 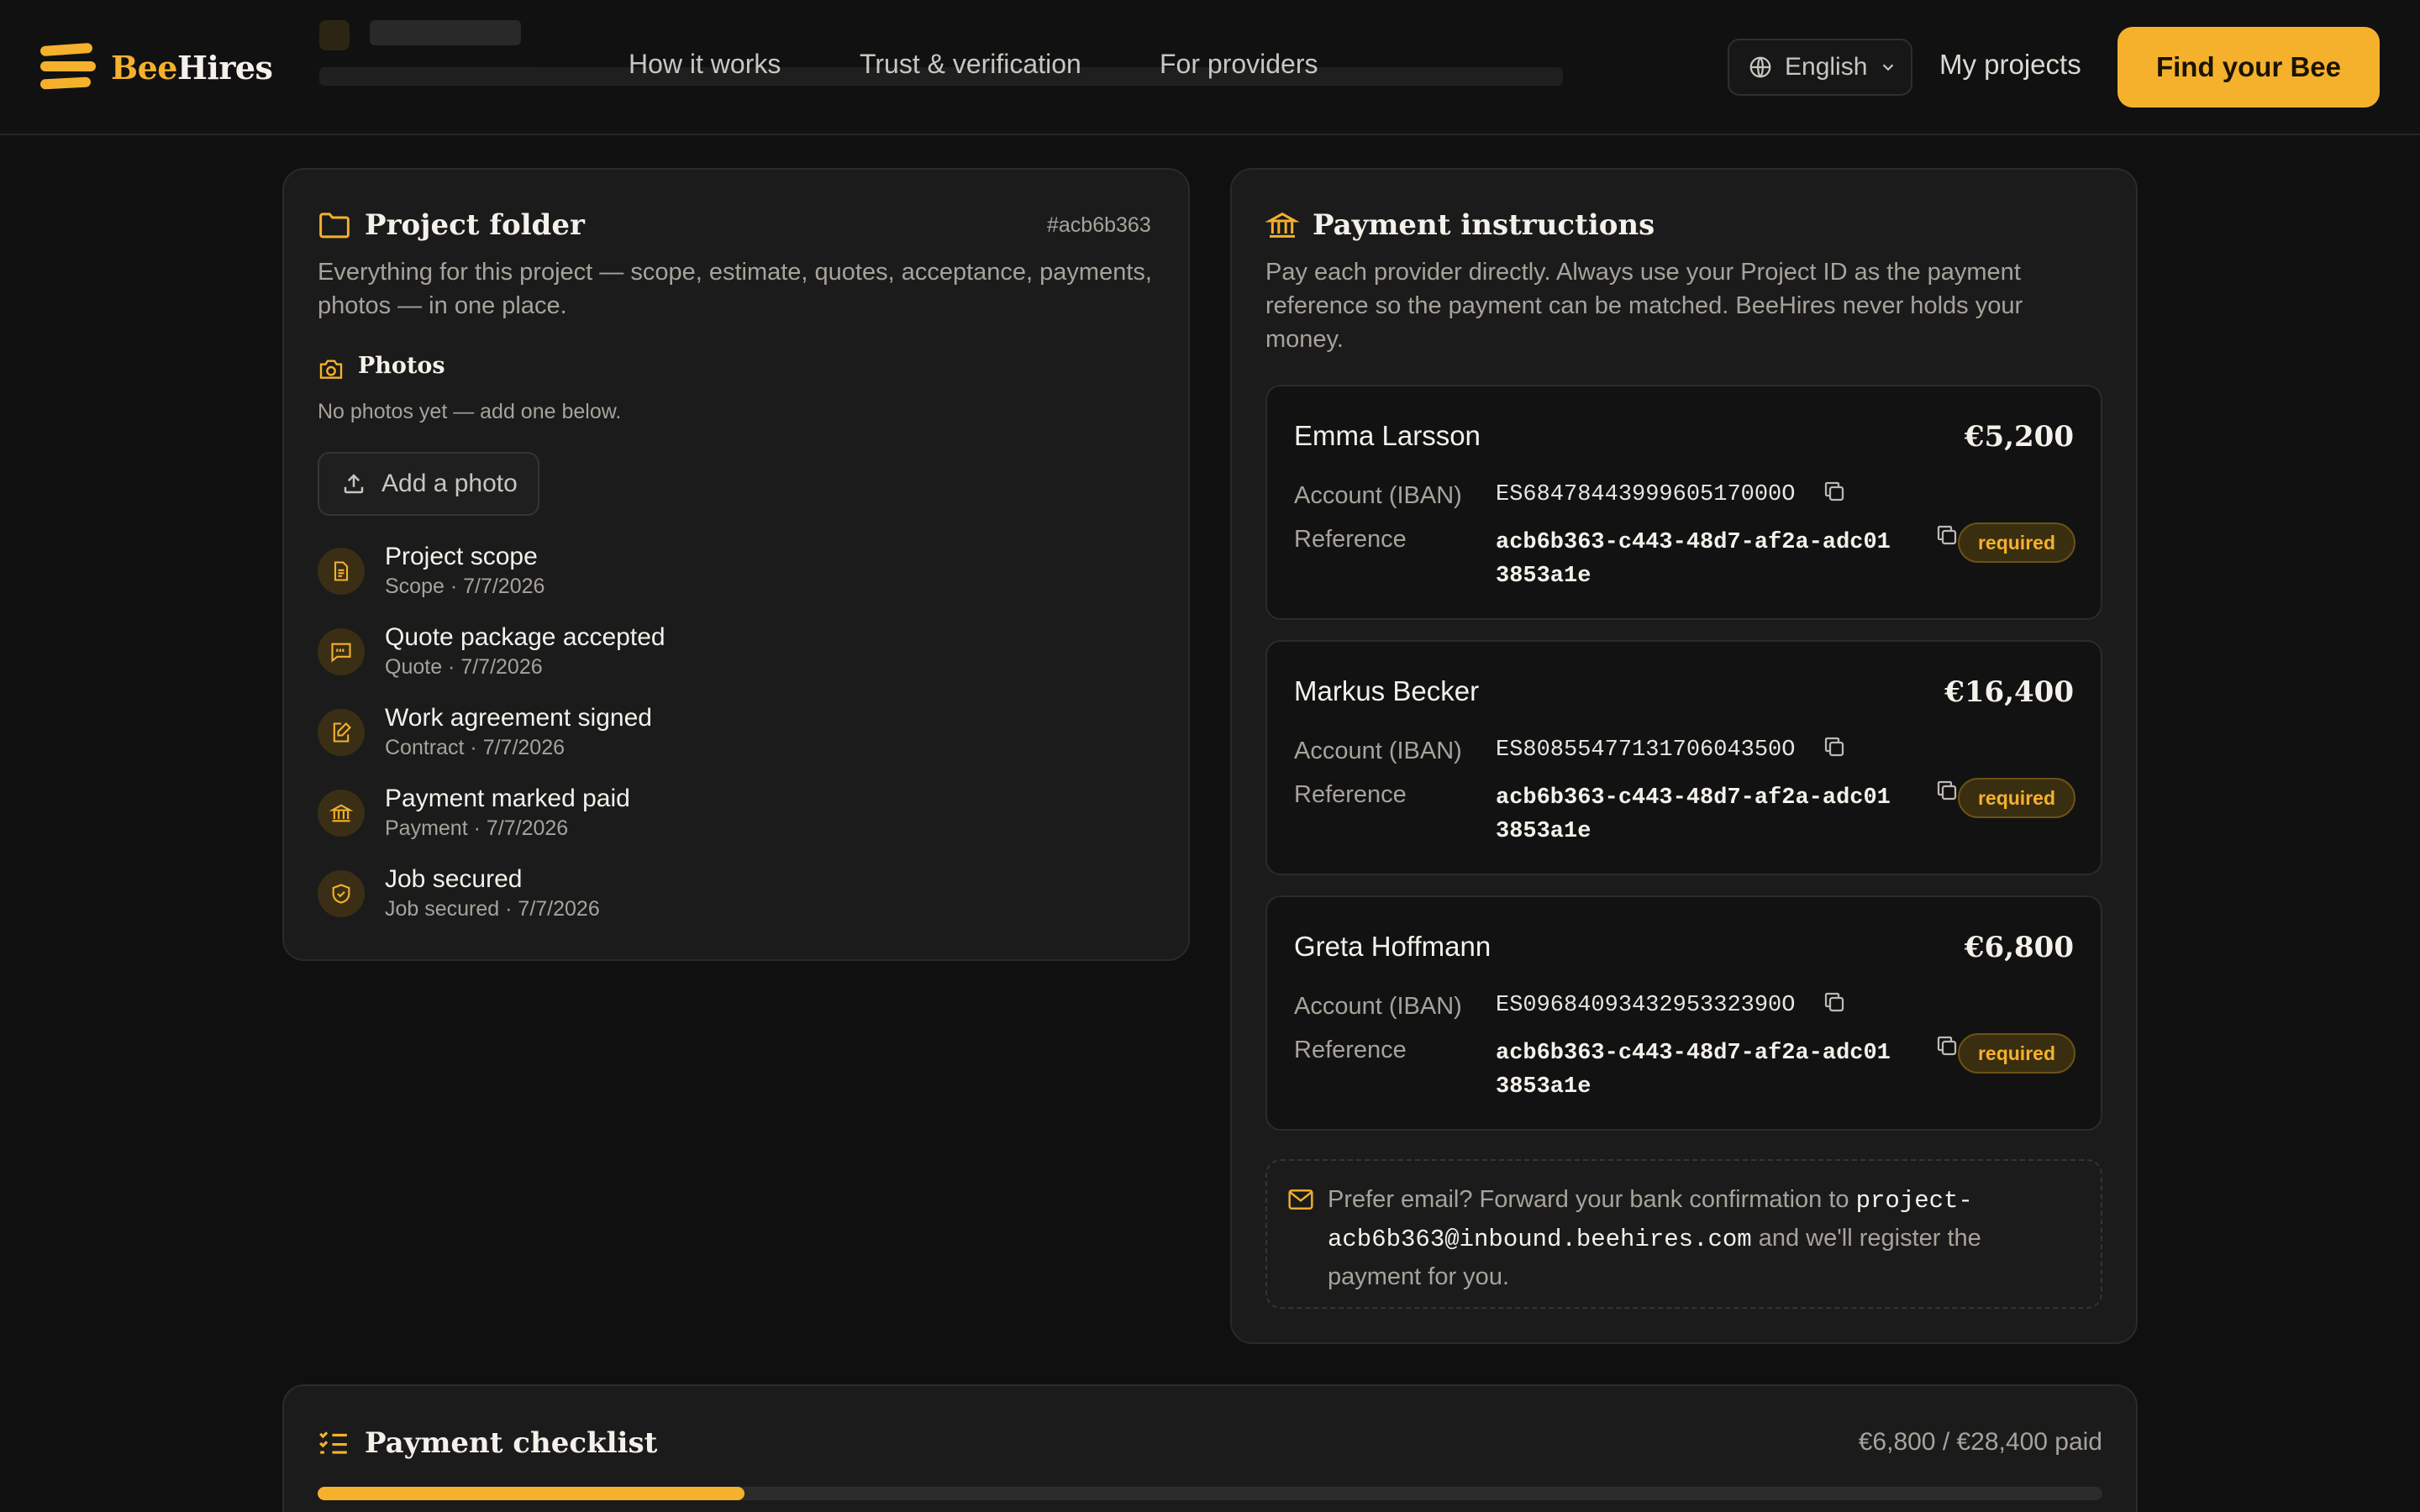 What do you see at coordinates (1760, 67) in the screenshot?
I see `globe-icon` at bounding box center [1760, 67].